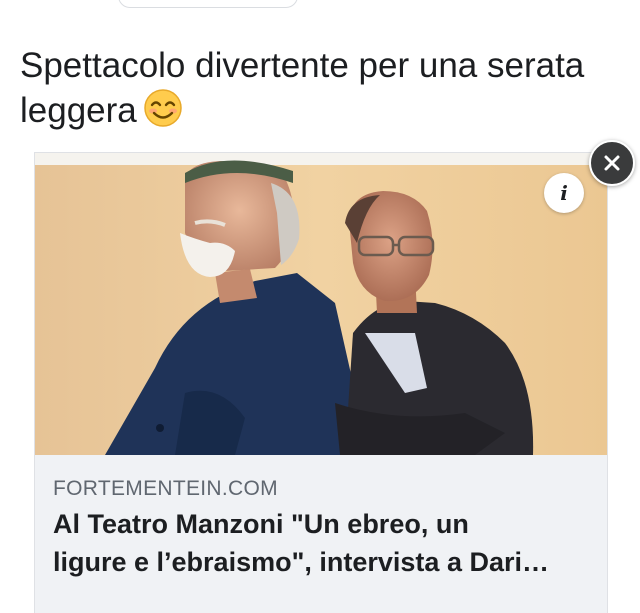  I want to click on close-icon, so click(612, 163).